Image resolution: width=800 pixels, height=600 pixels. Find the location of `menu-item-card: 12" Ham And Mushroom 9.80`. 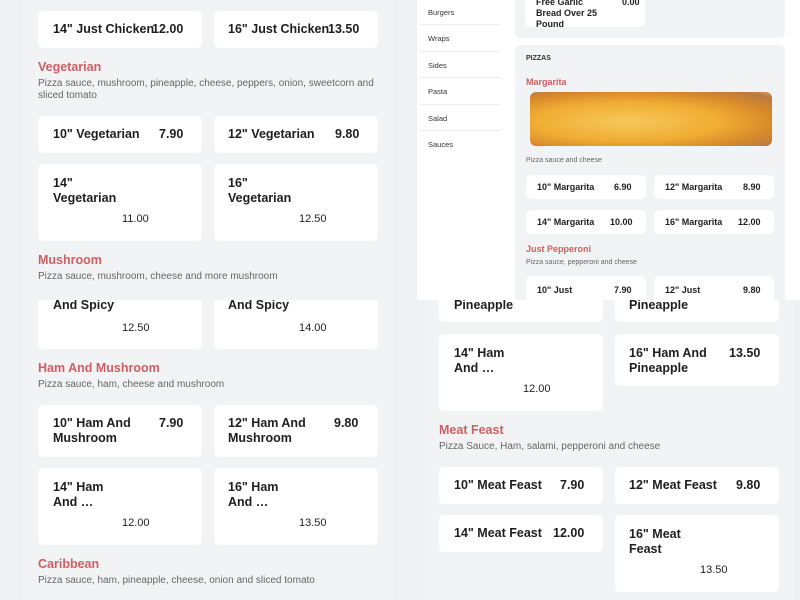

menu-item-card: 12" Ham And Mushroom 9.80 is located at coordinates (296, 431).